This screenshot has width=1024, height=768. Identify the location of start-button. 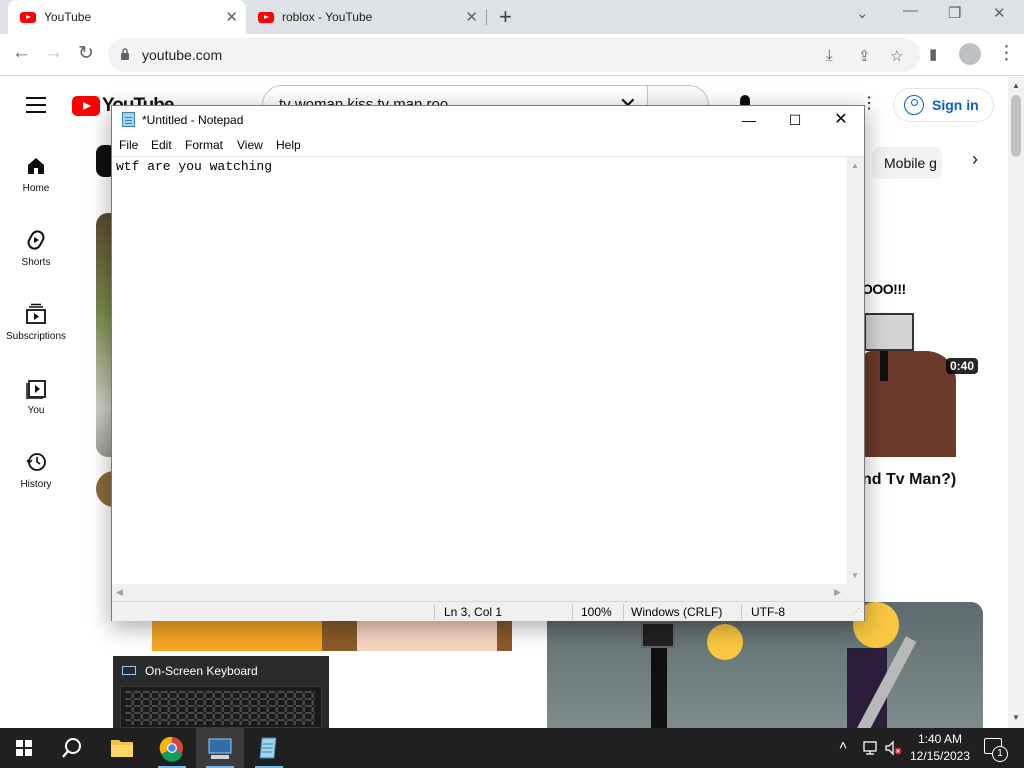
(24, 748).